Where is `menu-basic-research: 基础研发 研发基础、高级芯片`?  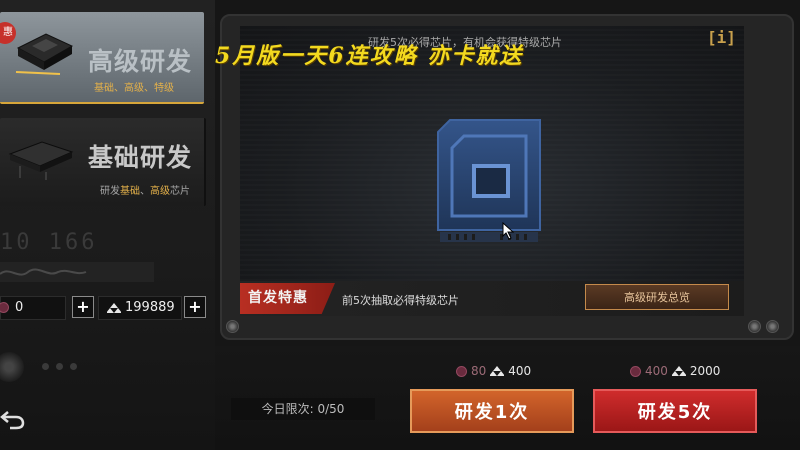 menu-basic-research: 基础研发 研发基础、高级芯片 is located at coordinates (103, 162).